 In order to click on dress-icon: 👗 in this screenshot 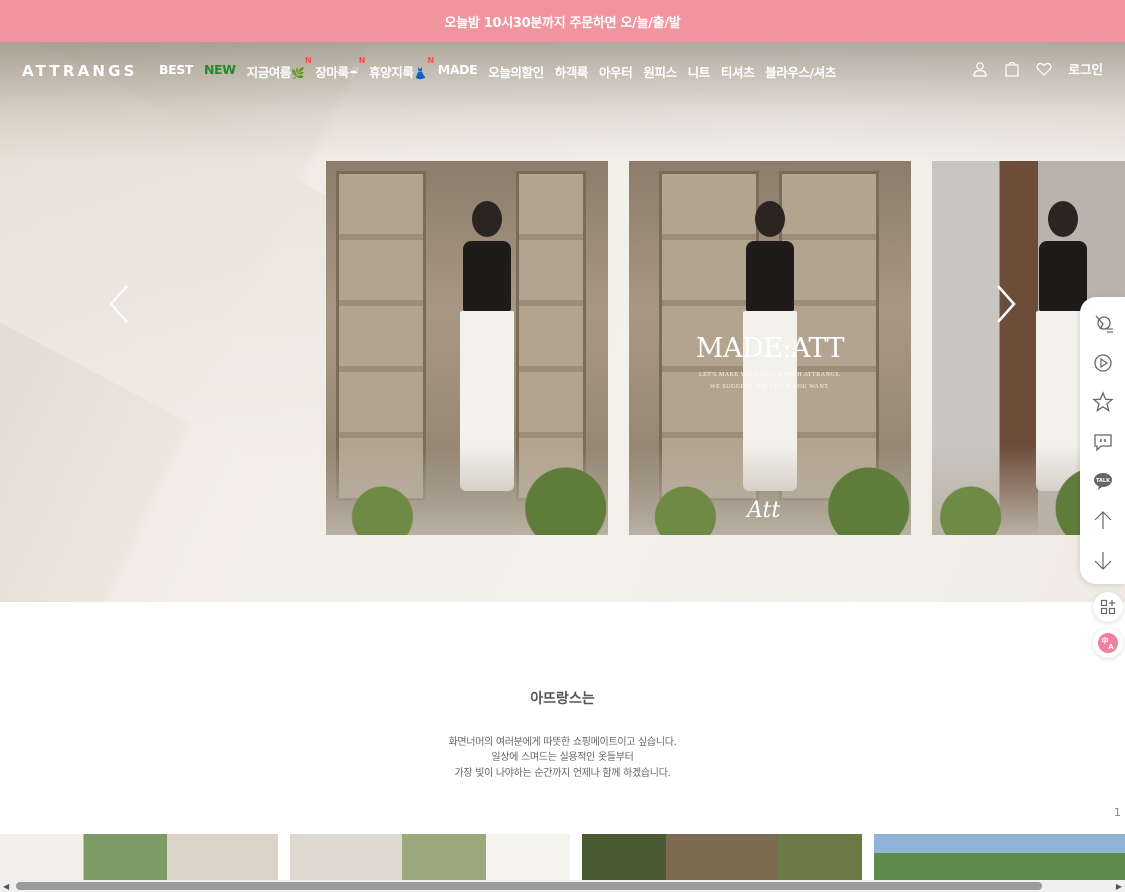, I will do `click(420, 73)`.